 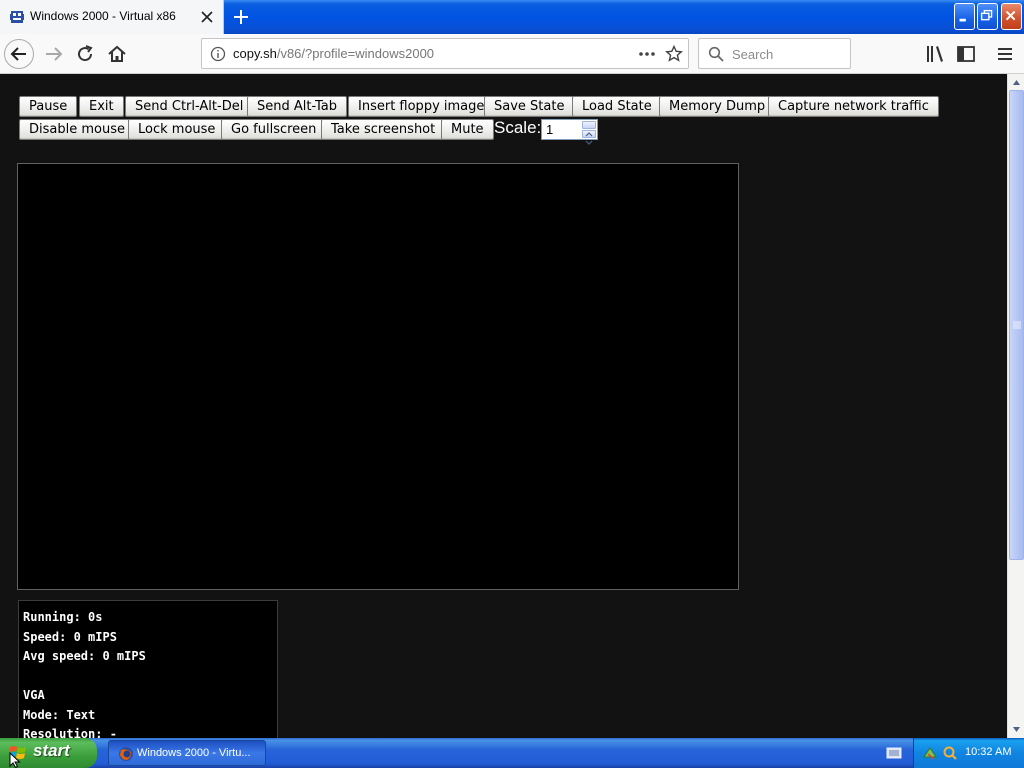 I want to click on url-host: copy.sh, so click(x=255, y=53).